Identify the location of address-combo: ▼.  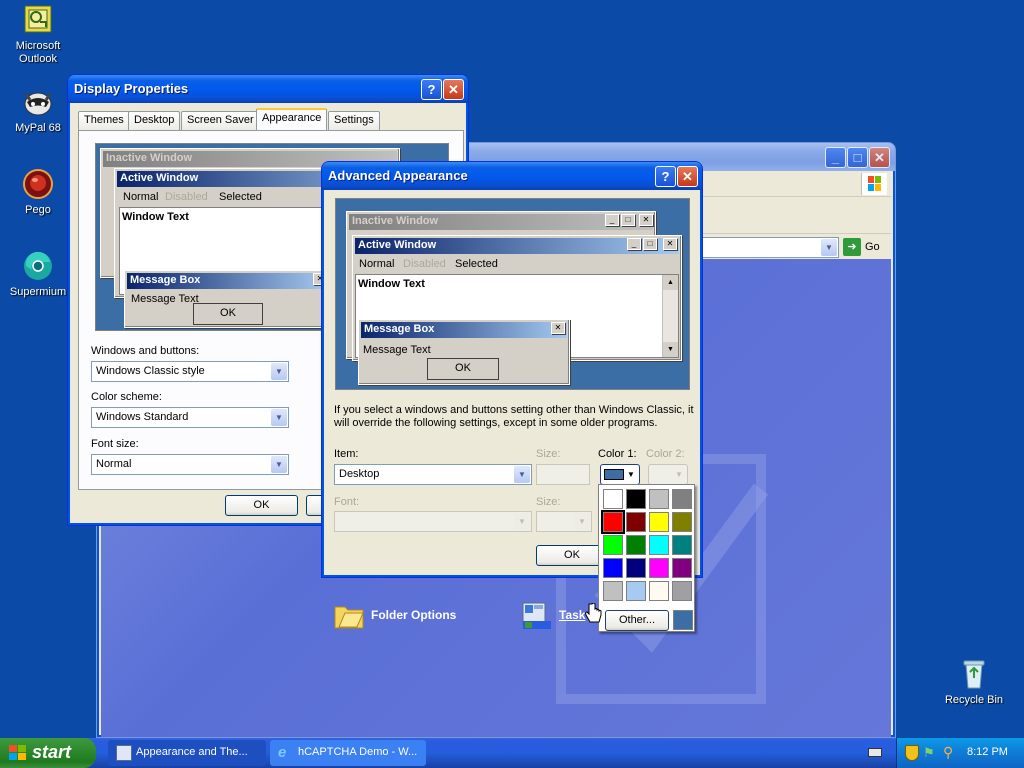
(770, 247).